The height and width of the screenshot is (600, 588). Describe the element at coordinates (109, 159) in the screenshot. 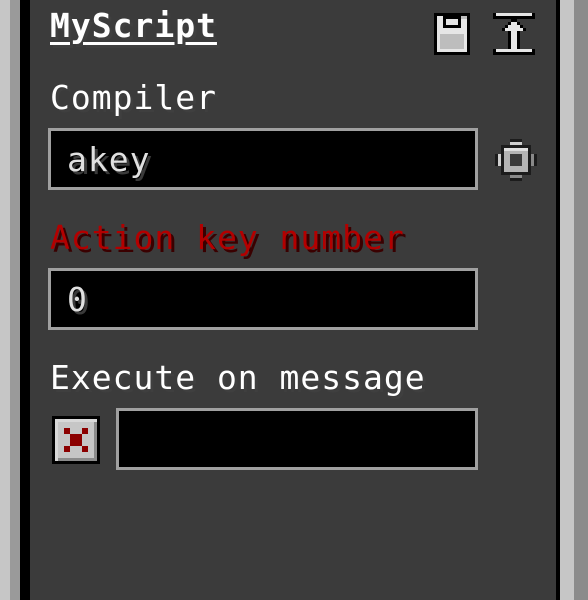

I see `compiler-field-value: akey` at that location.